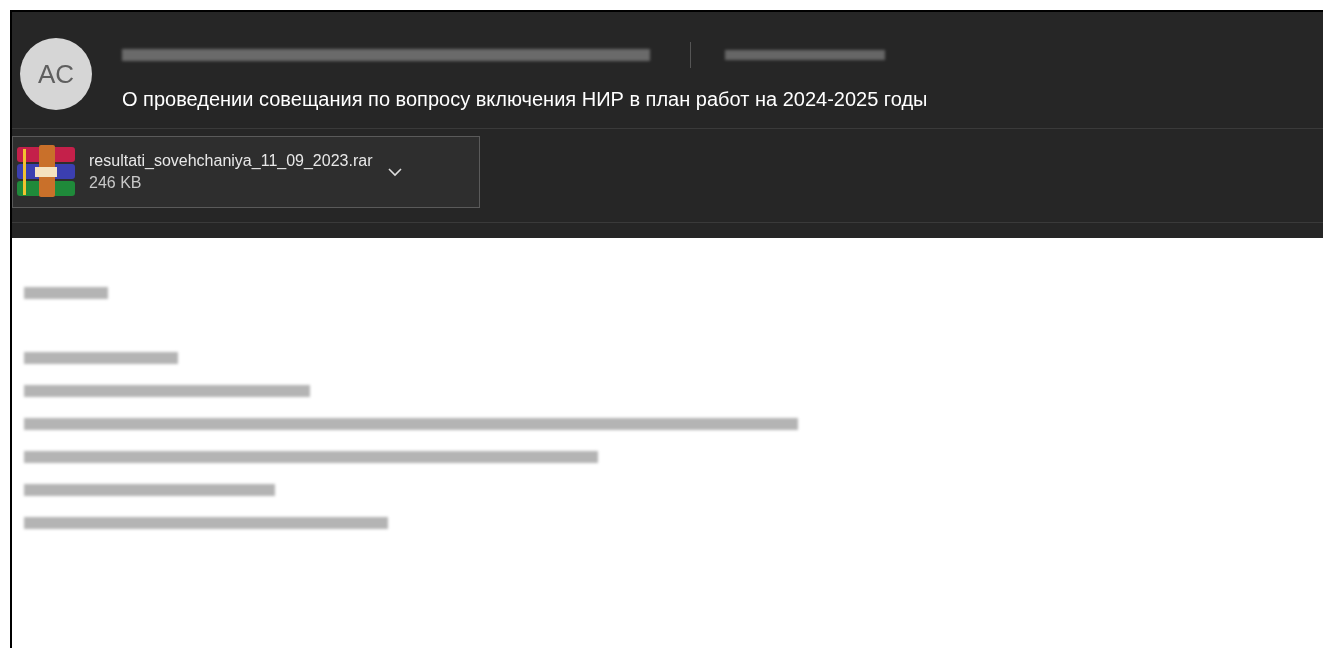 The width and height of the screenshot is (1323, 648). Describe the element at coordinates (116, 183) in the screenshot. I see `attachment-size: 246 KB` at that location.